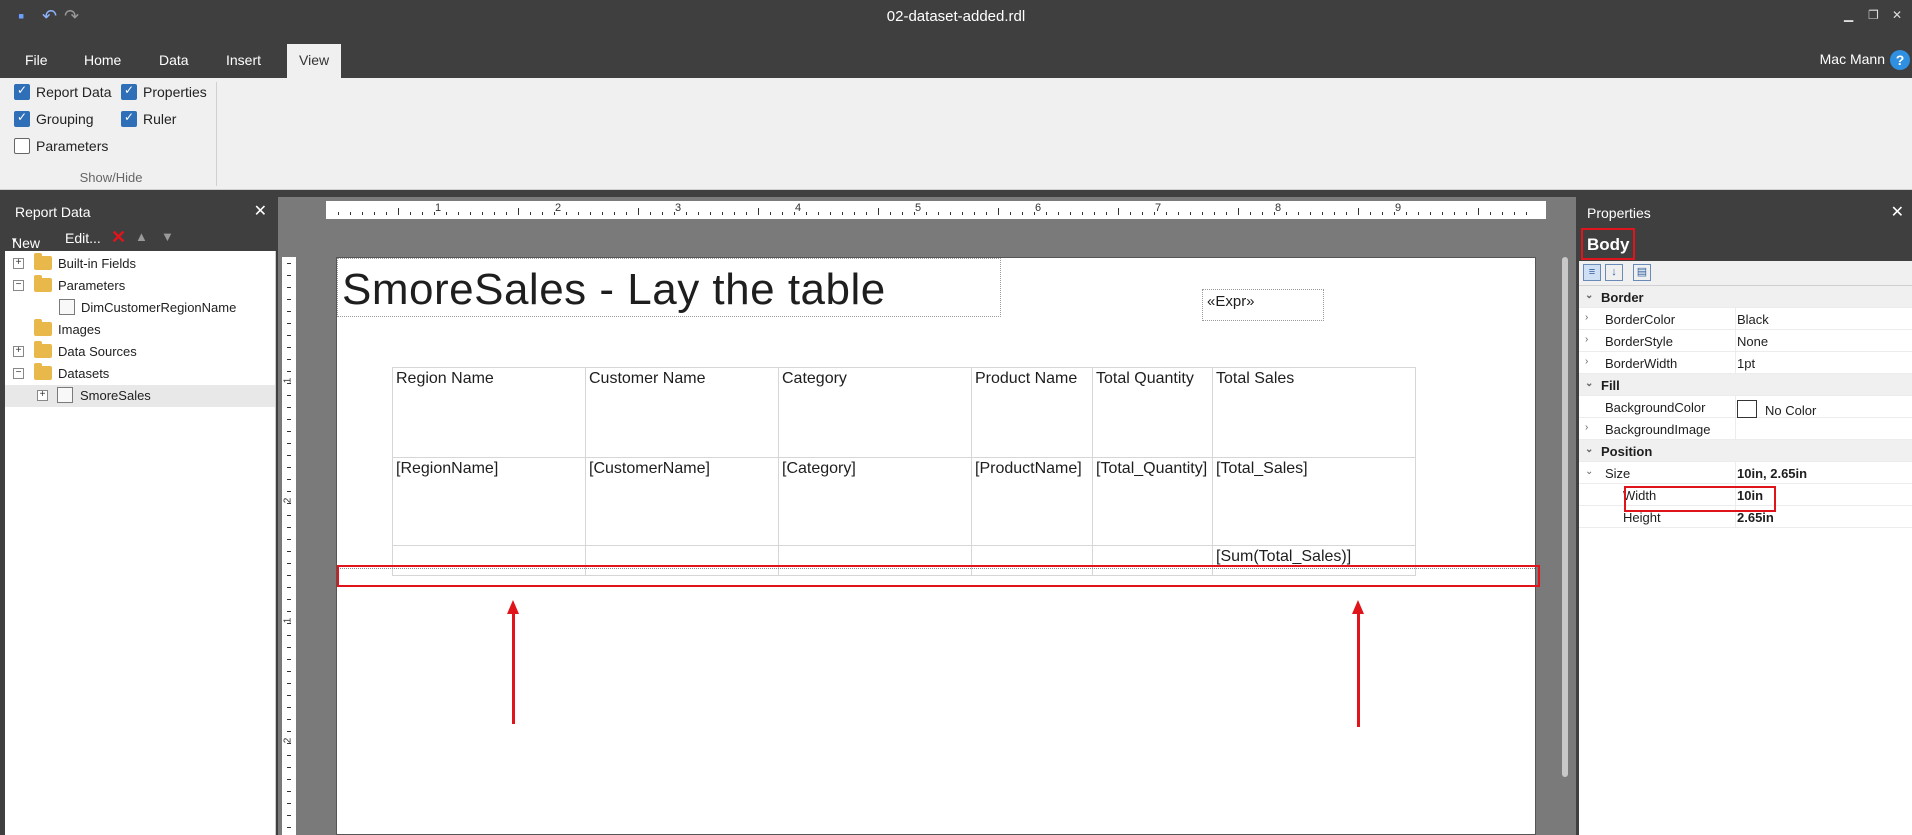 The image size is (1912, 835). I want to click on property-row-size: ⌄ Size 10in, 2.65in, so click(1745, 473).